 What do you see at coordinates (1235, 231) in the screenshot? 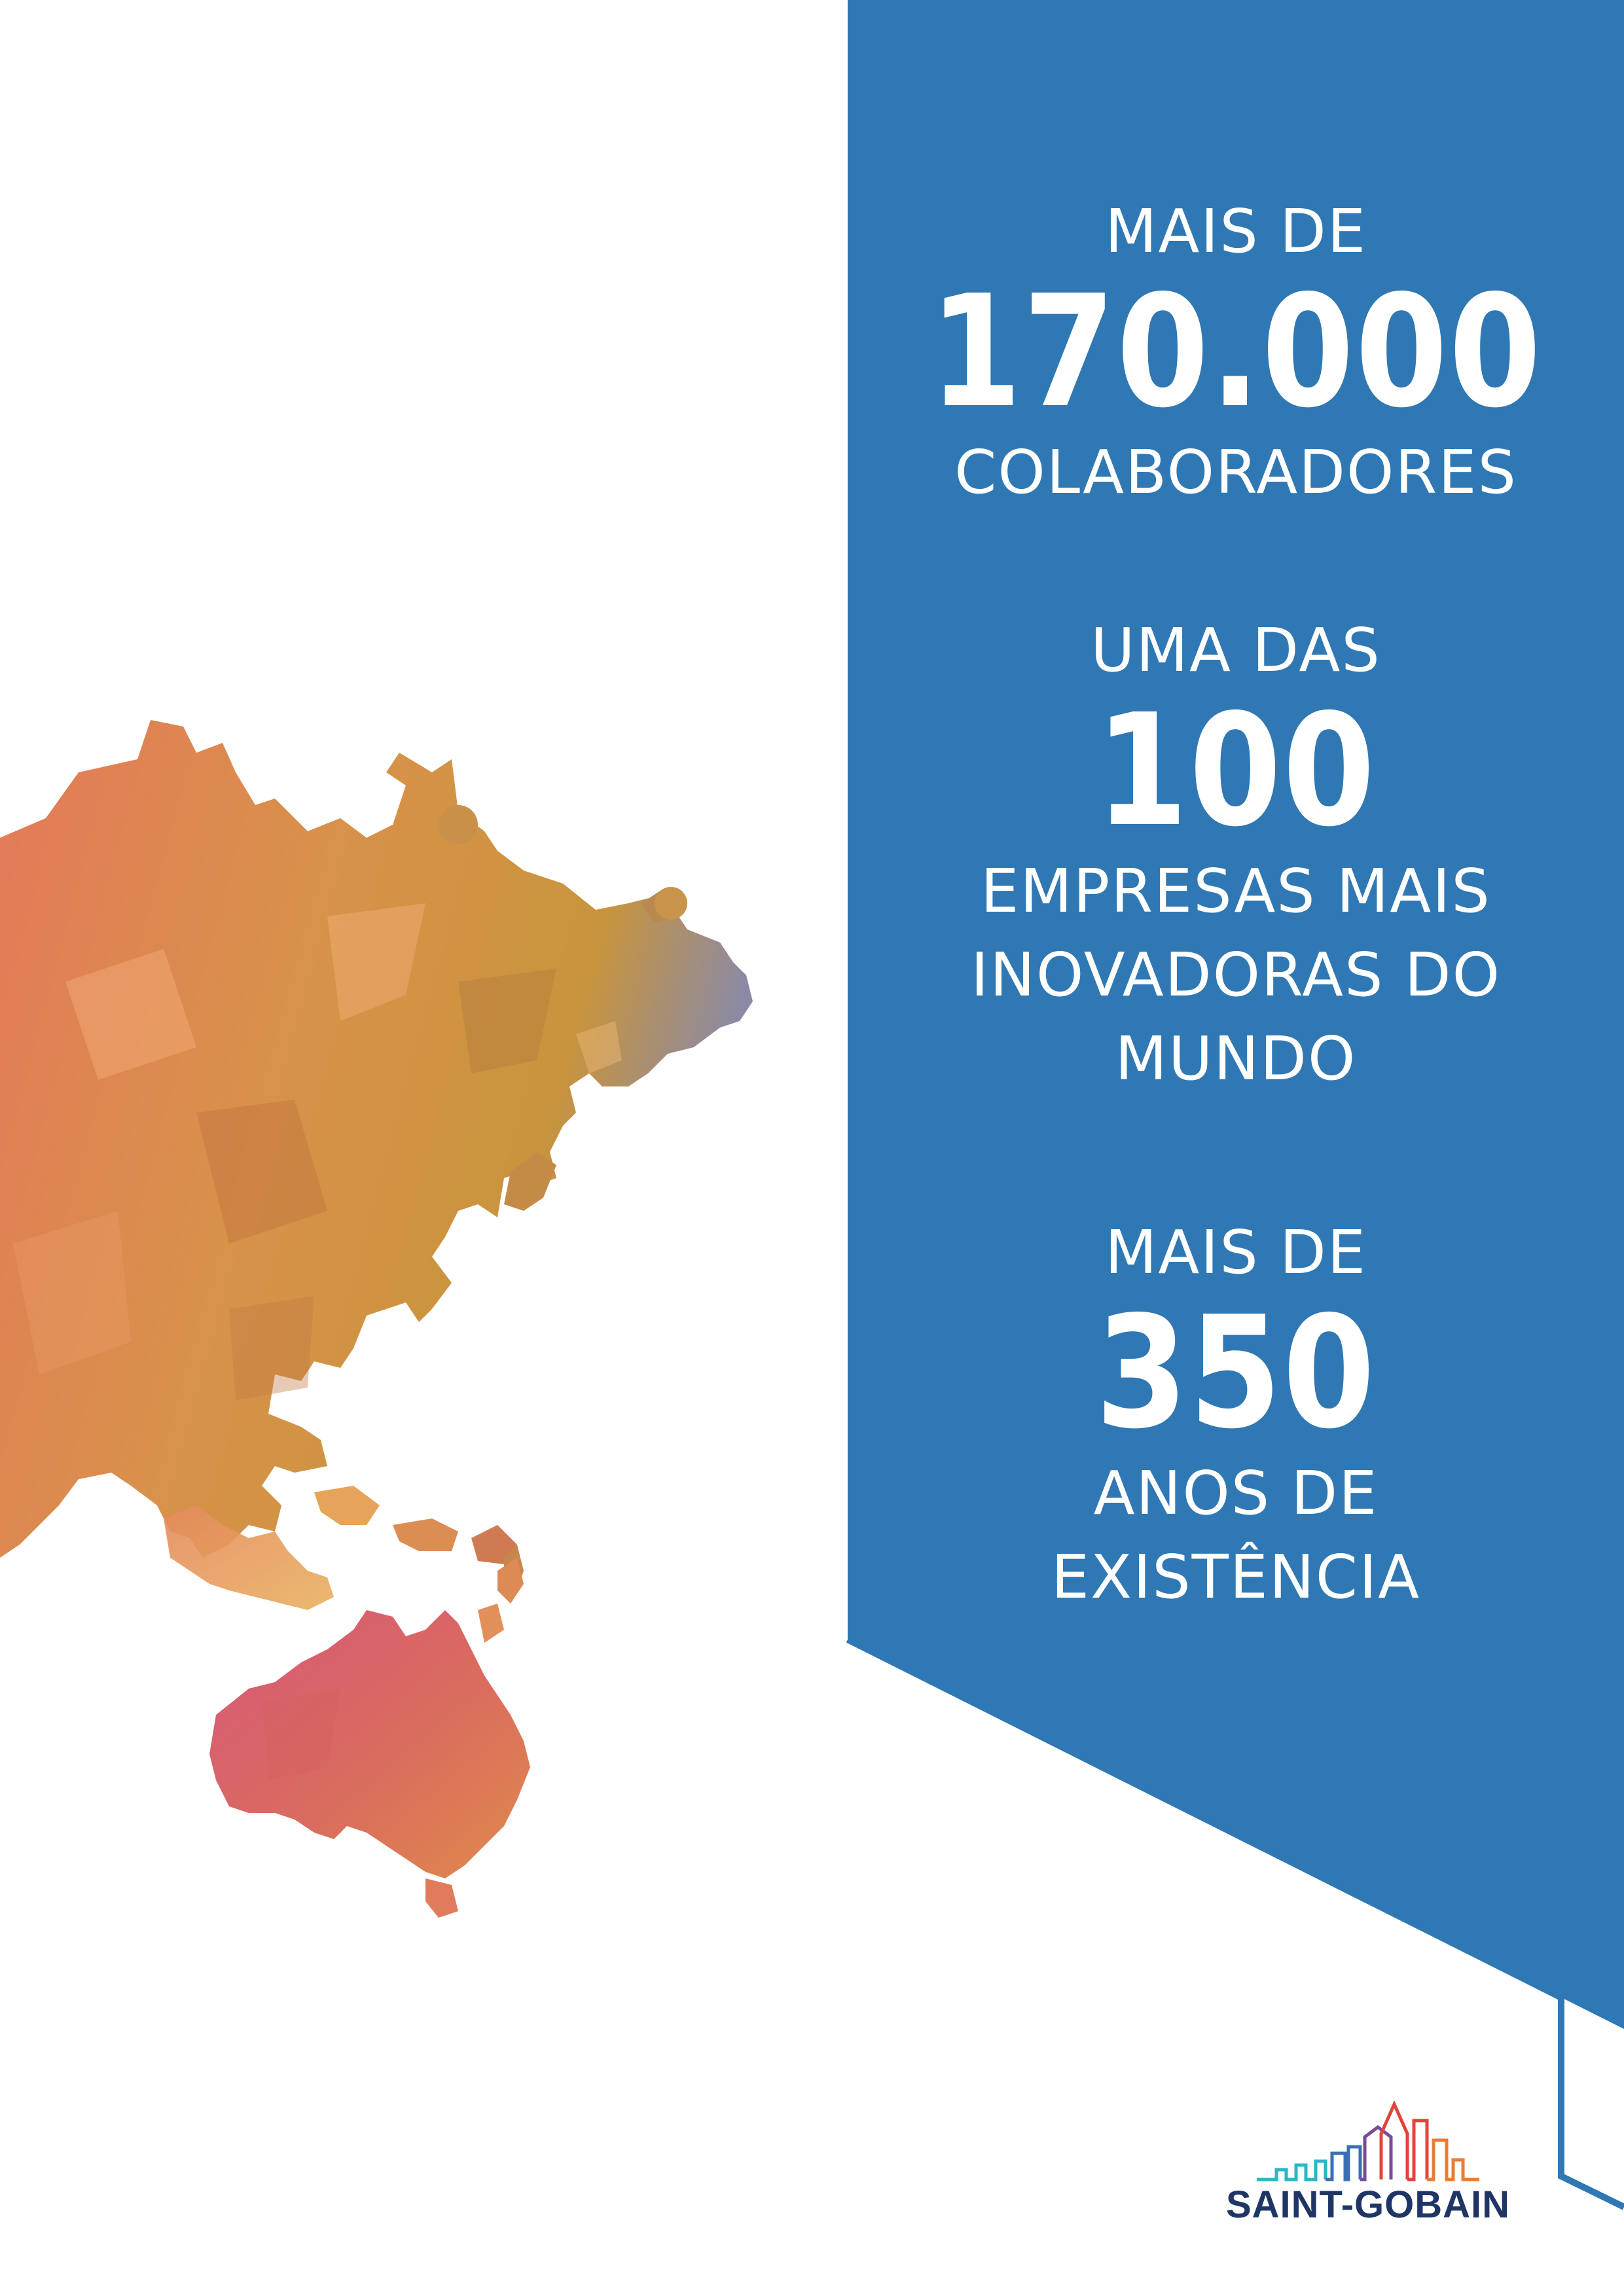
I see `stat-employees-prefix: MAIS DE` at bounding box center [1235, 231].